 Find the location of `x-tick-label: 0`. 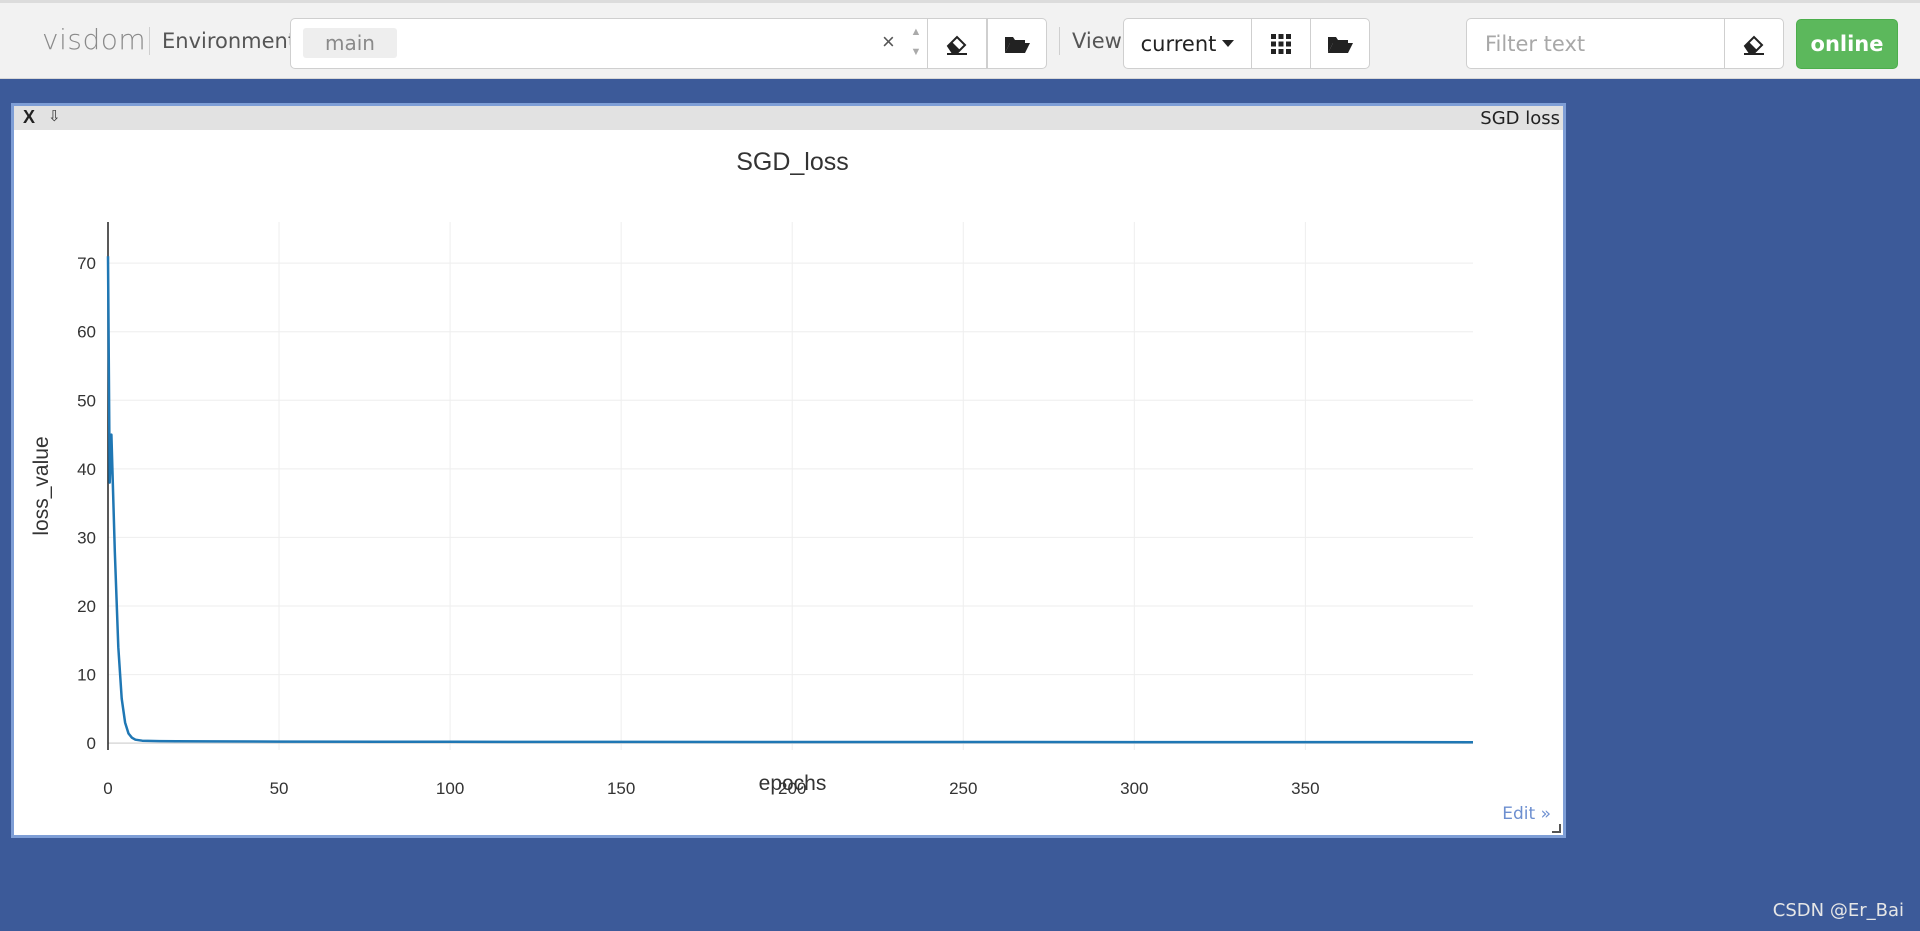

x-tick-label: 0 is located at coordinates (107, 788).